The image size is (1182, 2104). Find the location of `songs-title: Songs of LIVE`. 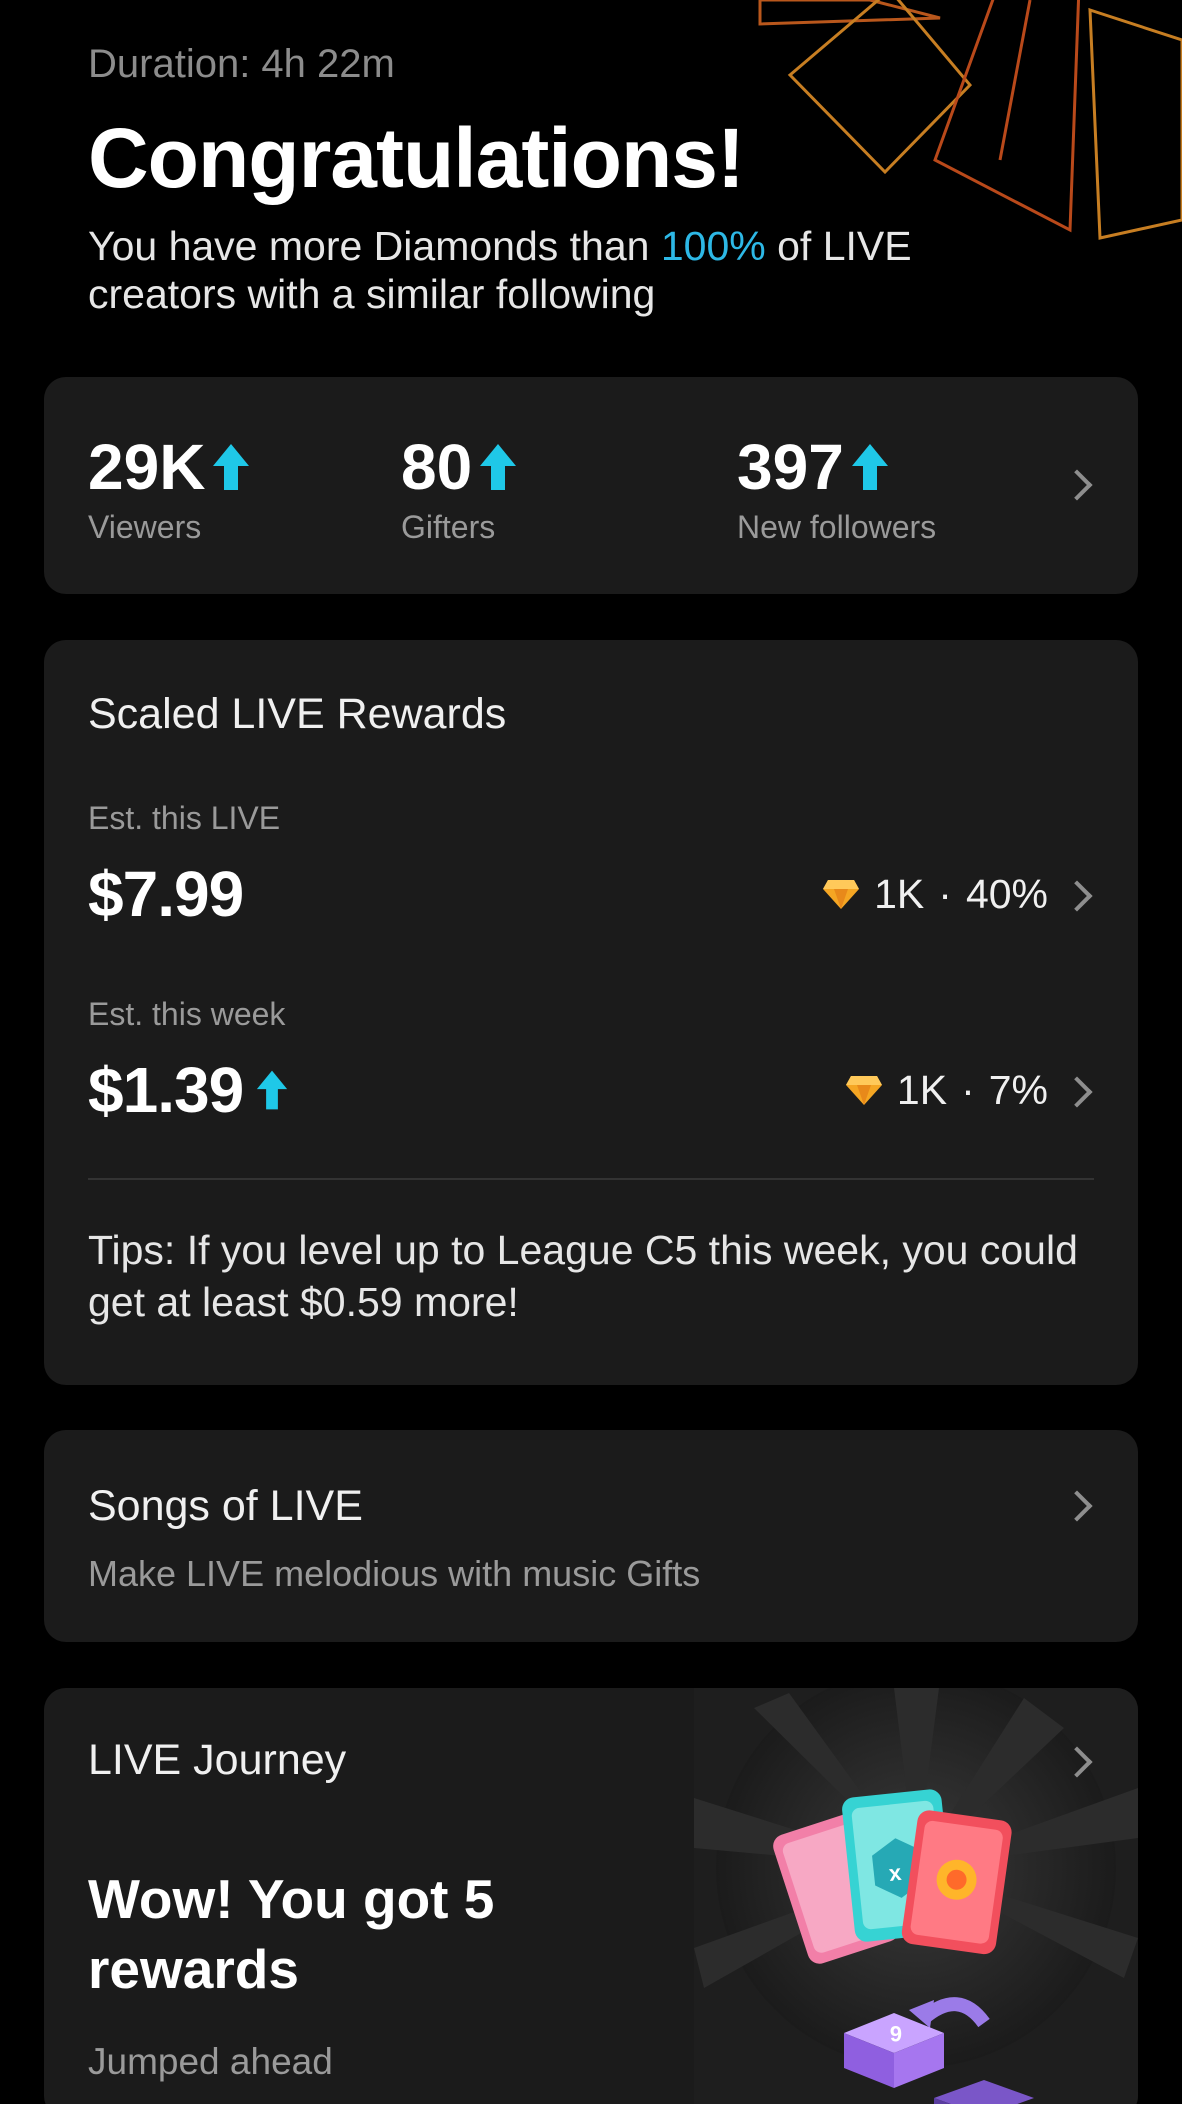

songs-title: Songs of LIVE is located at coordinates (225, 1506).